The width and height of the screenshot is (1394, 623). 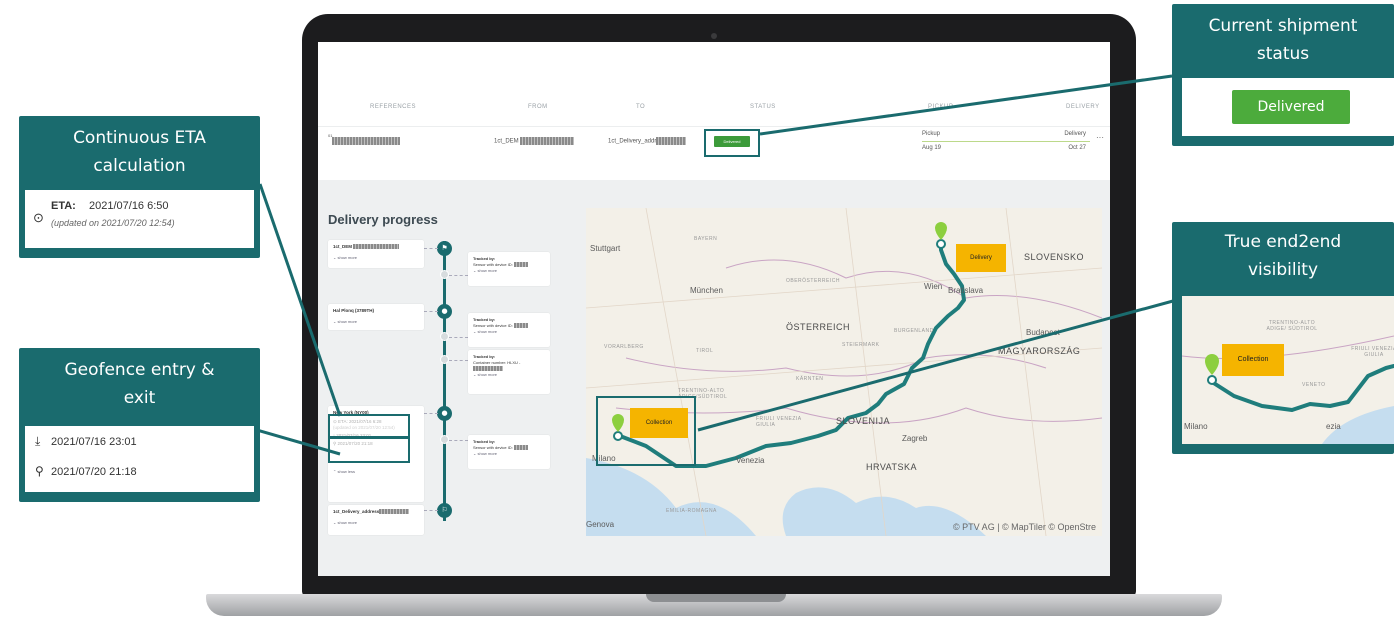 What do you see at coordinates (376, 254) in the screenshot?
I see `stop-card-origin: 1ct_DEM ⌄ show more` at bounding box center [376, 254].